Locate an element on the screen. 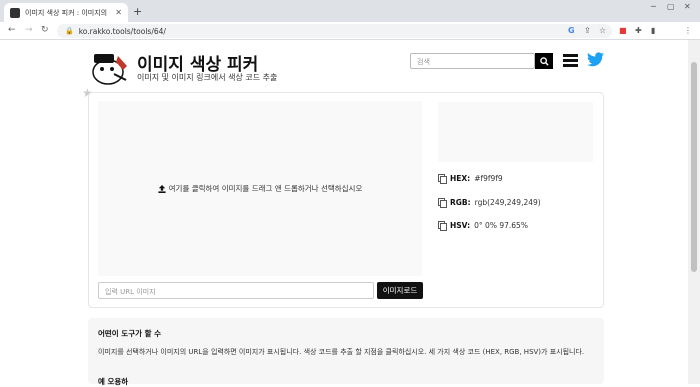 This screenshot has width=700, height=387. browser-tab: 이미지 색상 피커 : 이미지의 은... ✕ is located at coordinates (66, 12).